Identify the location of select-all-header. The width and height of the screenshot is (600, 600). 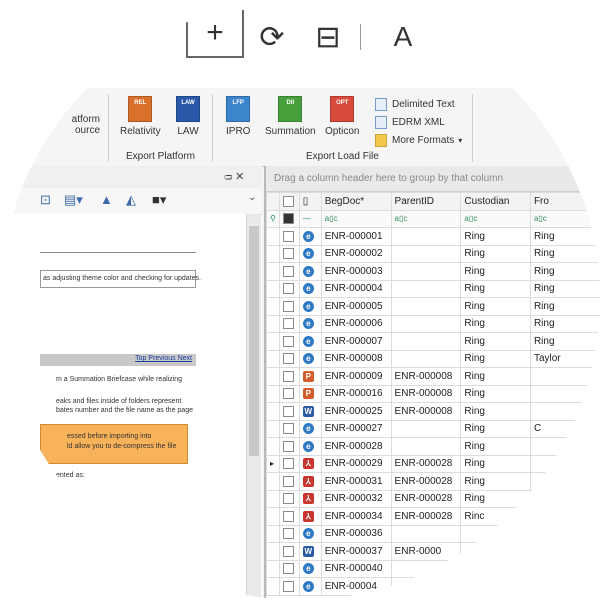
(289, 201).